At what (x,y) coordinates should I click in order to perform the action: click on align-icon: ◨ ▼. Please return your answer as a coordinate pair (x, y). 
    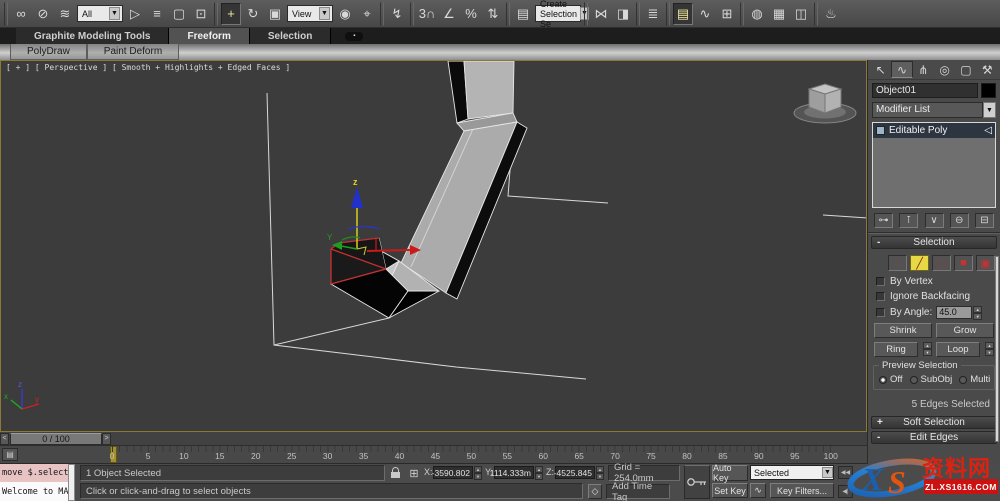
    Looking at the image, I should click on (623, 14).